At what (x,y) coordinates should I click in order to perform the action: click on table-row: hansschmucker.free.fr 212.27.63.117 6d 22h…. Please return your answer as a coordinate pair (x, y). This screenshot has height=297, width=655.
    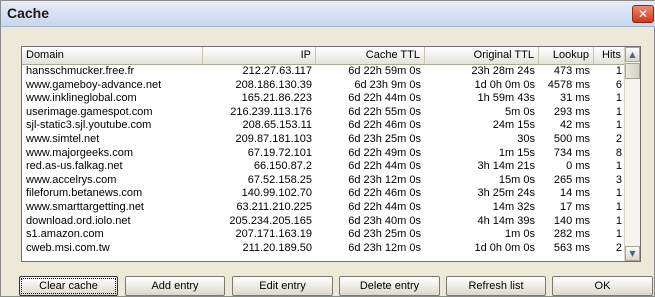
    Looking at the image, I should click on (324, 72).